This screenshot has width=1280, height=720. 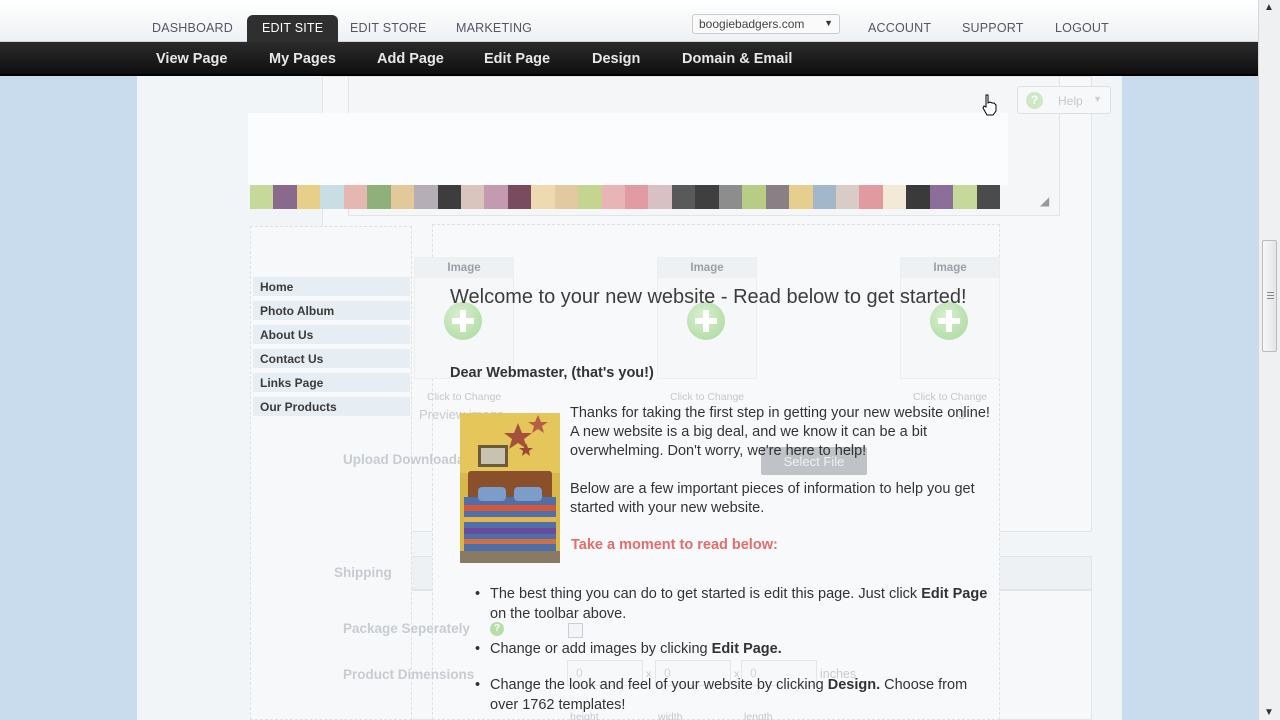 What do you see at coordinates (510, 488) in the screenshot?
I see `bedroom-photo` at bounding box center [510, 488].